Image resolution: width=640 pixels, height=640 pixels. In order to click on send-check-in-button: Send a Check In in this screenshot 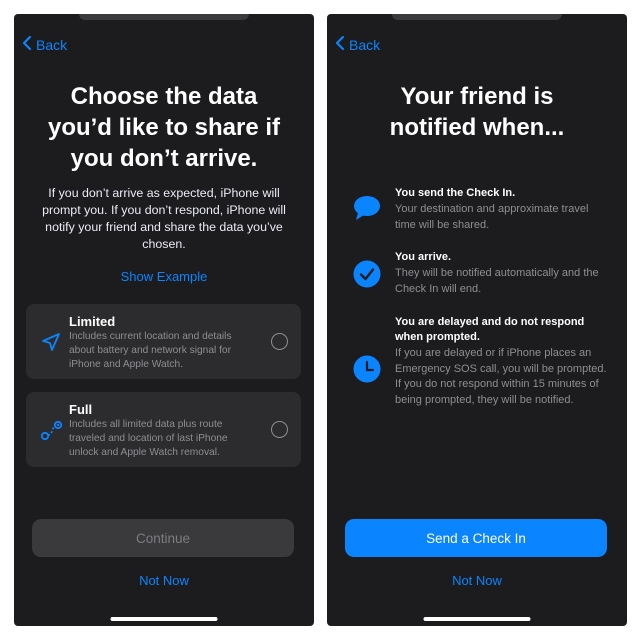, I will do `click(476, 538)`.